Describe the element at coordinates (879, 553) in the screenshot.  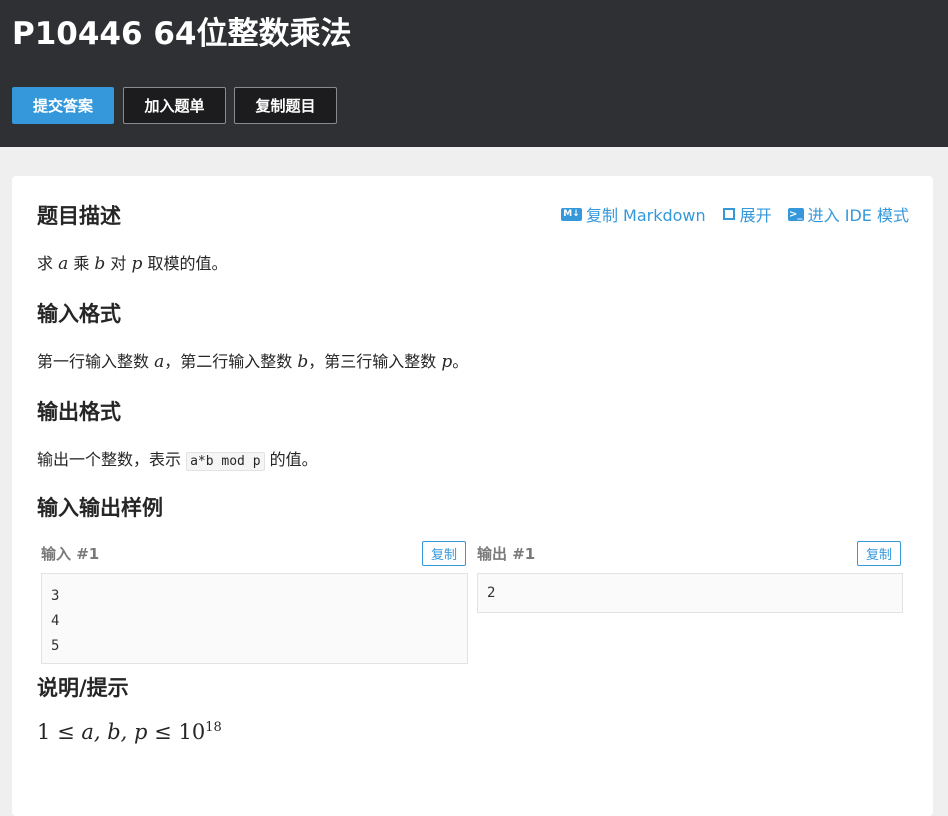
I see `copy-output-button: 复制` at that location.